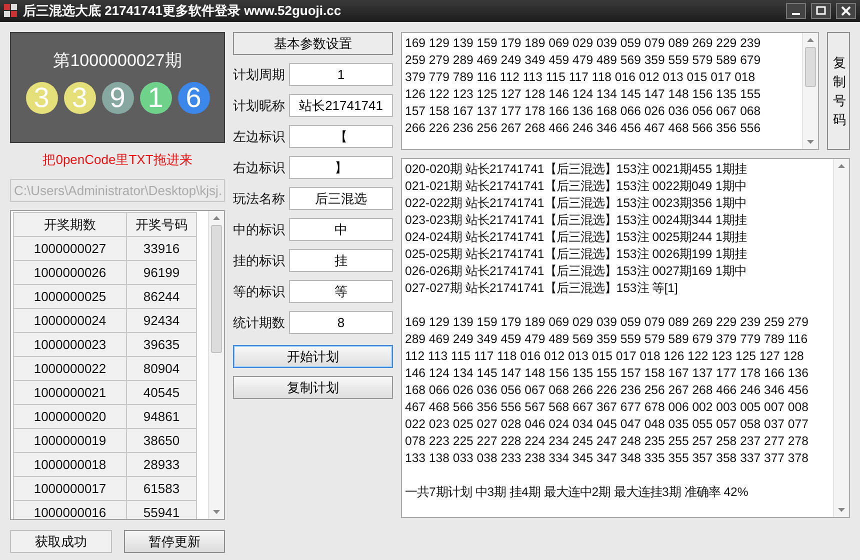 This screenshot has width=860, height=560. Describe the element at coordinates (341, 105) in the screenshot. I see `setting-field: 站长21741741` at that location.